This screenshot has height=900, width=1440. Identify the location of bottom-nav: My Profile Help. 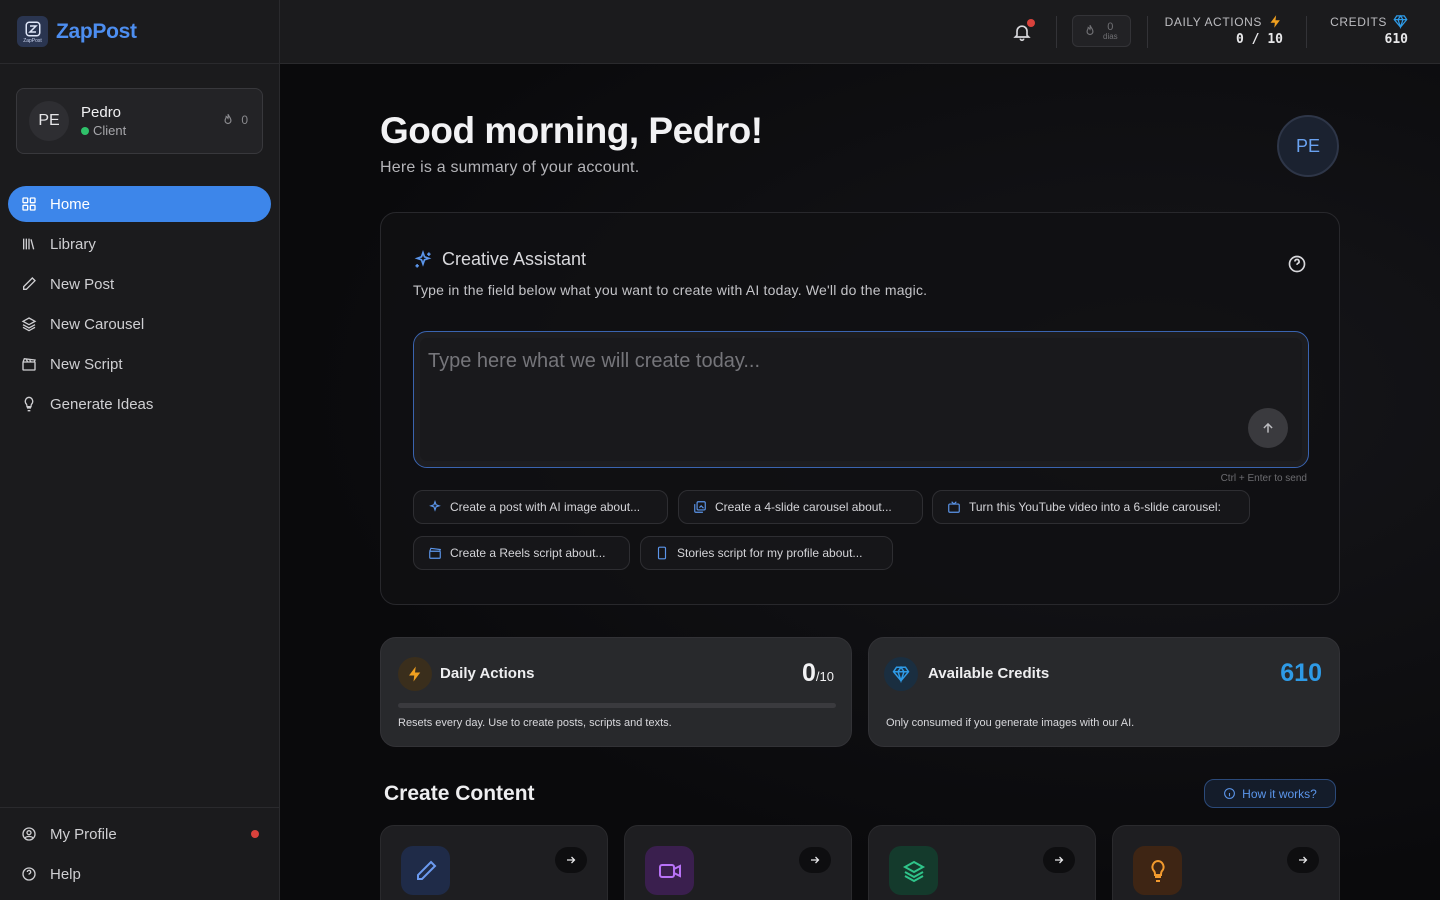
(139, 852).